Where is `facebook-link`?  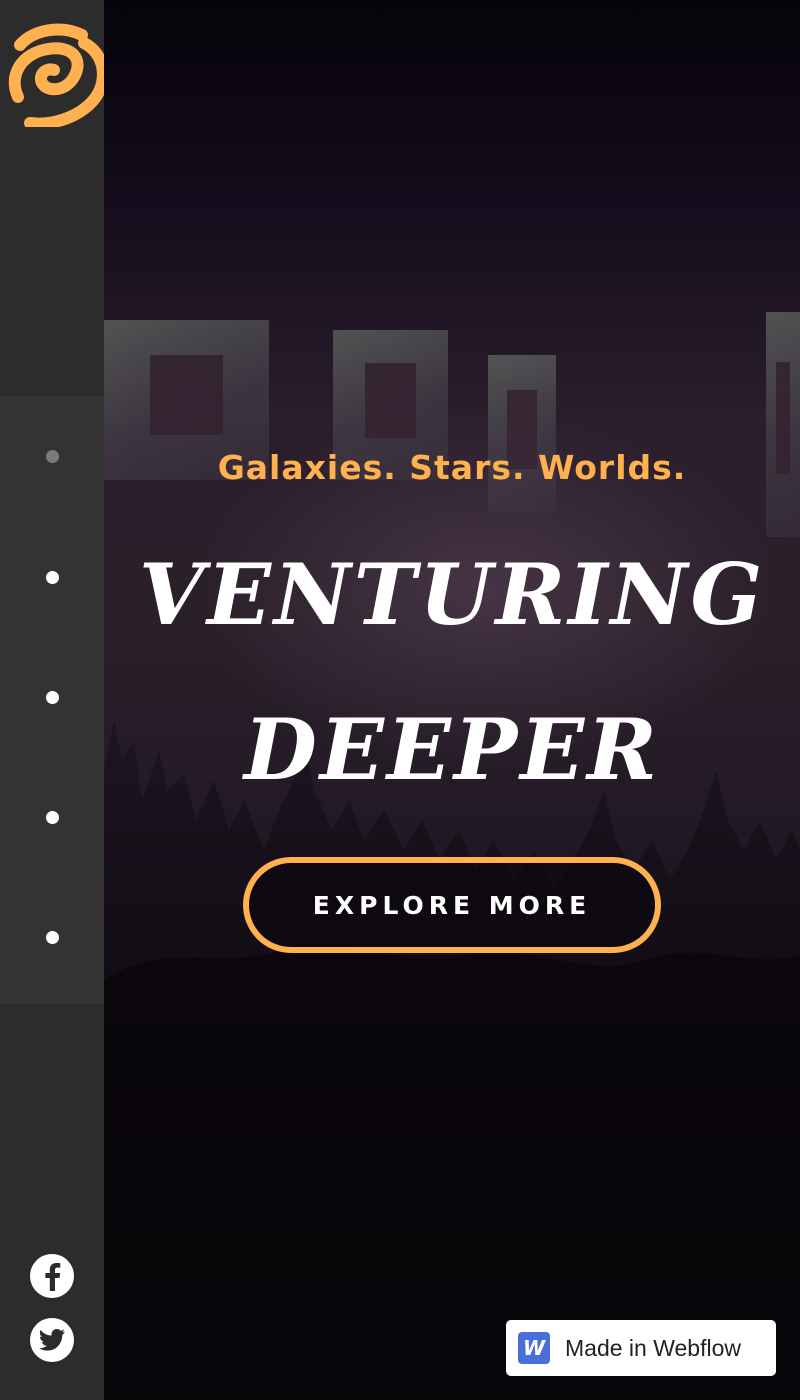 facebook-link is located at coordinates (52, 1276).